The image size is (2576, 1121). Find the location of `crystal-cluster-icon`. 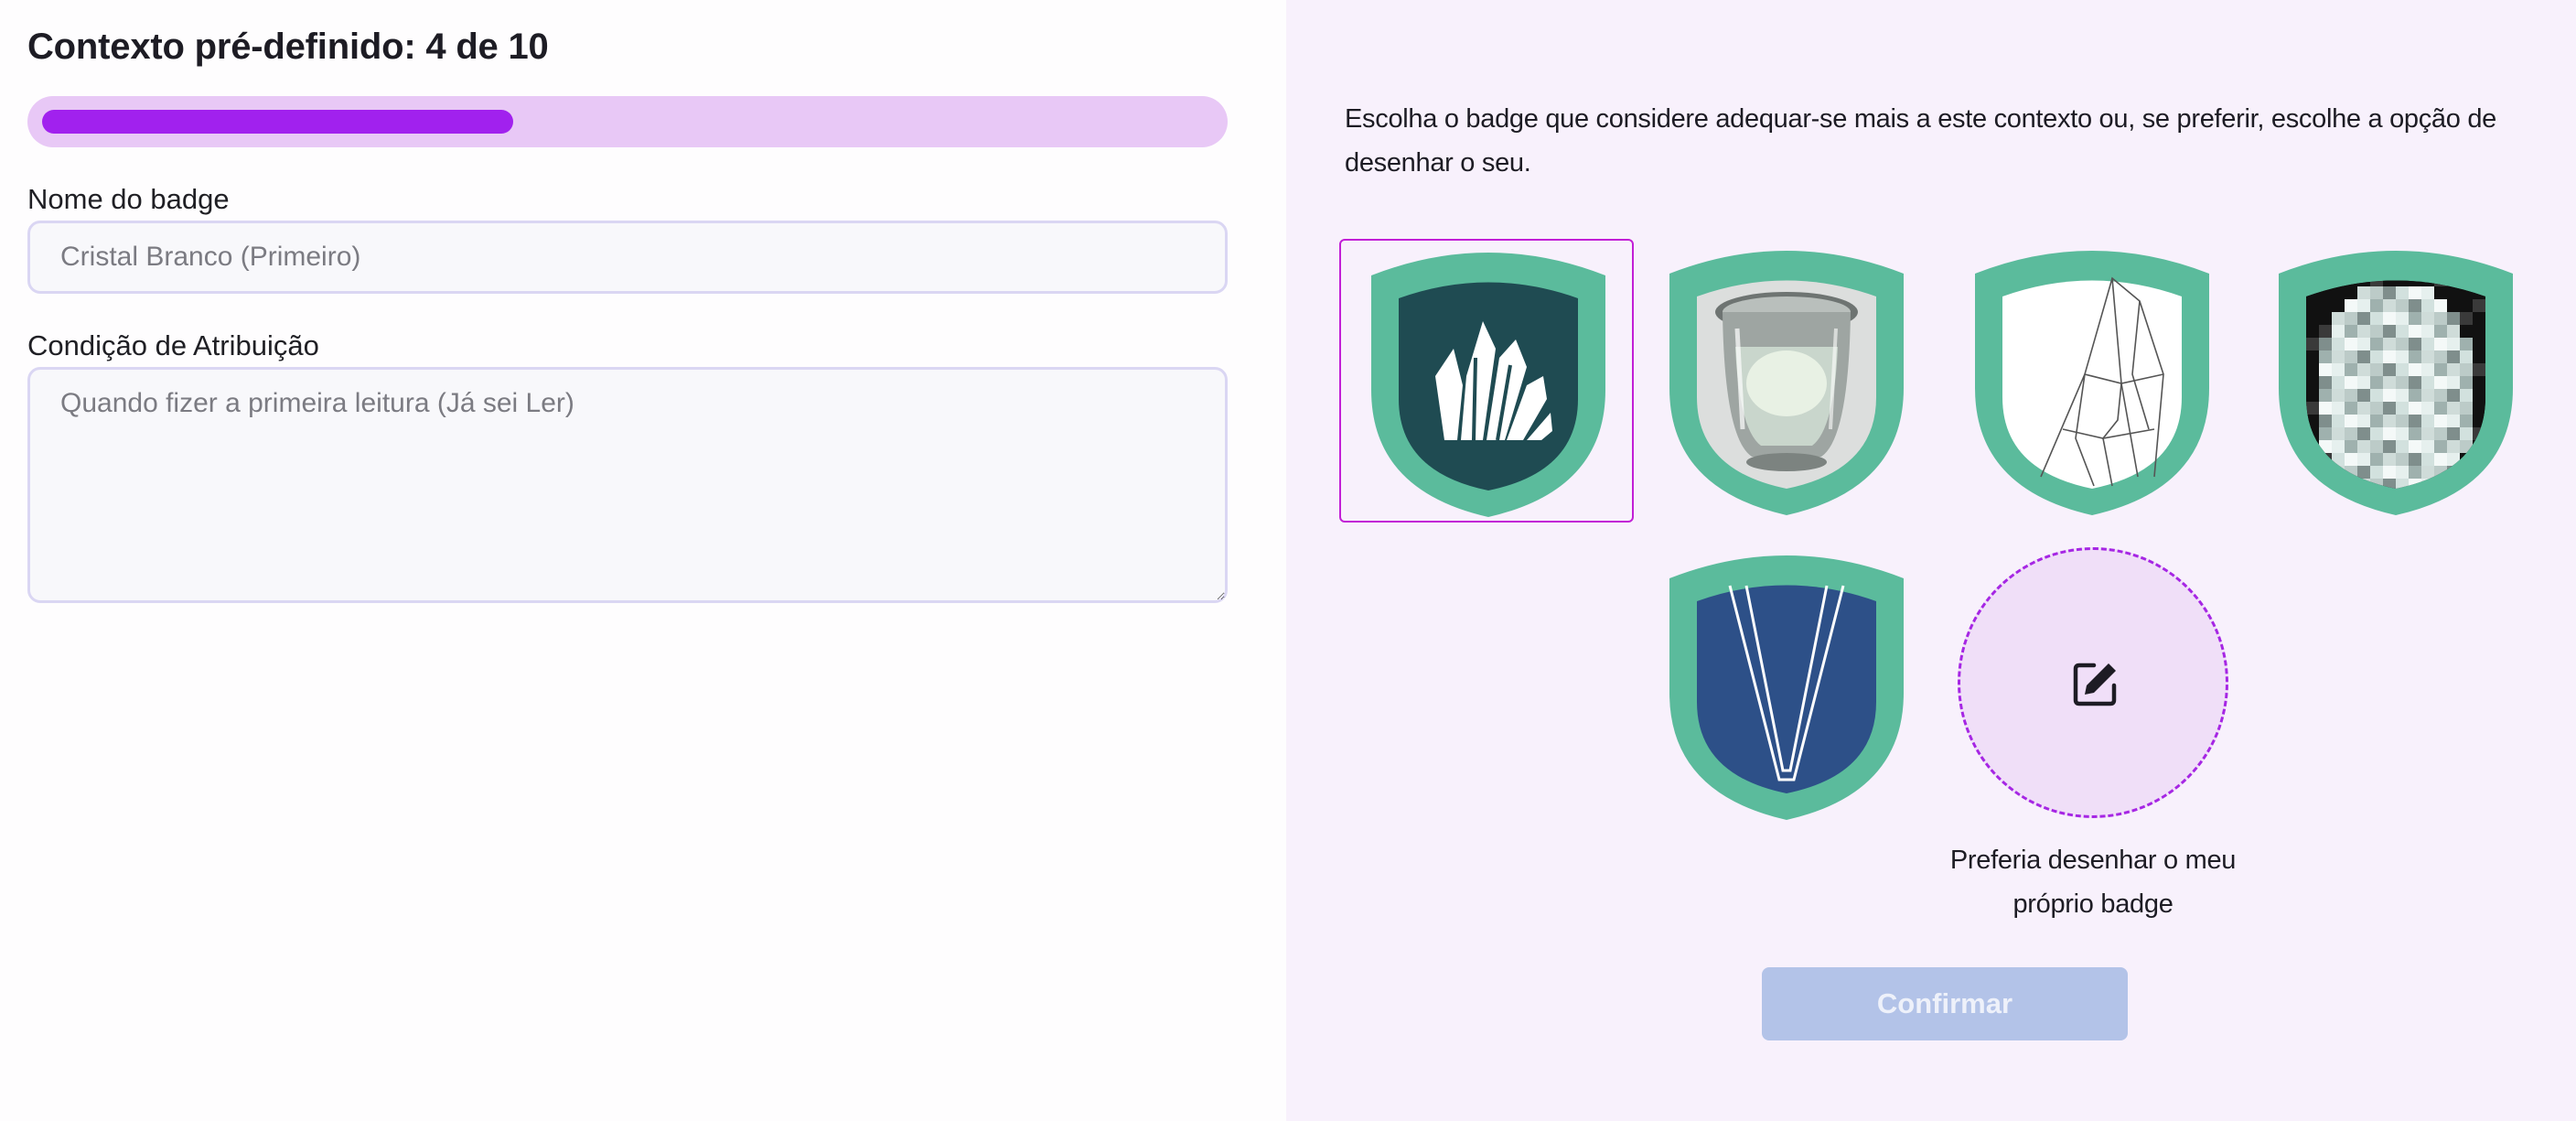

crystal-cluster-icon is located at coordinates (1488, 385).